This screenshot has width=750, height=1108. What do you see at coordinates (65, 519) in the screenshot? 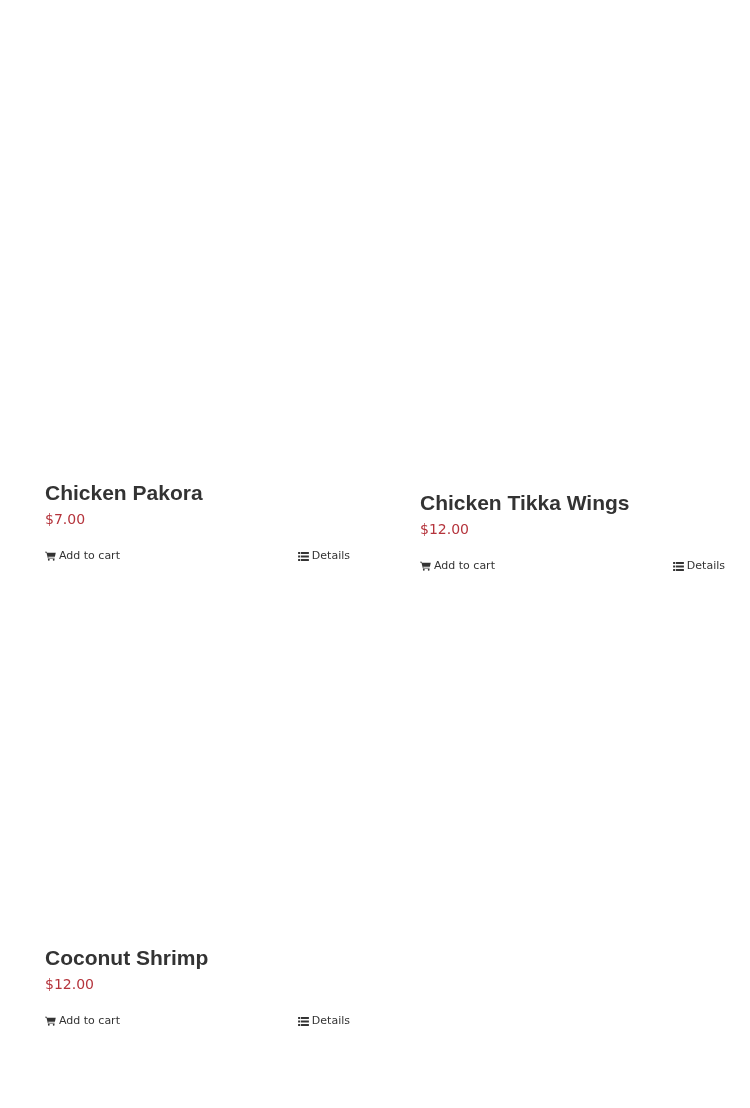
I see `product-price: $7.00` at bounding box center [65, 519].